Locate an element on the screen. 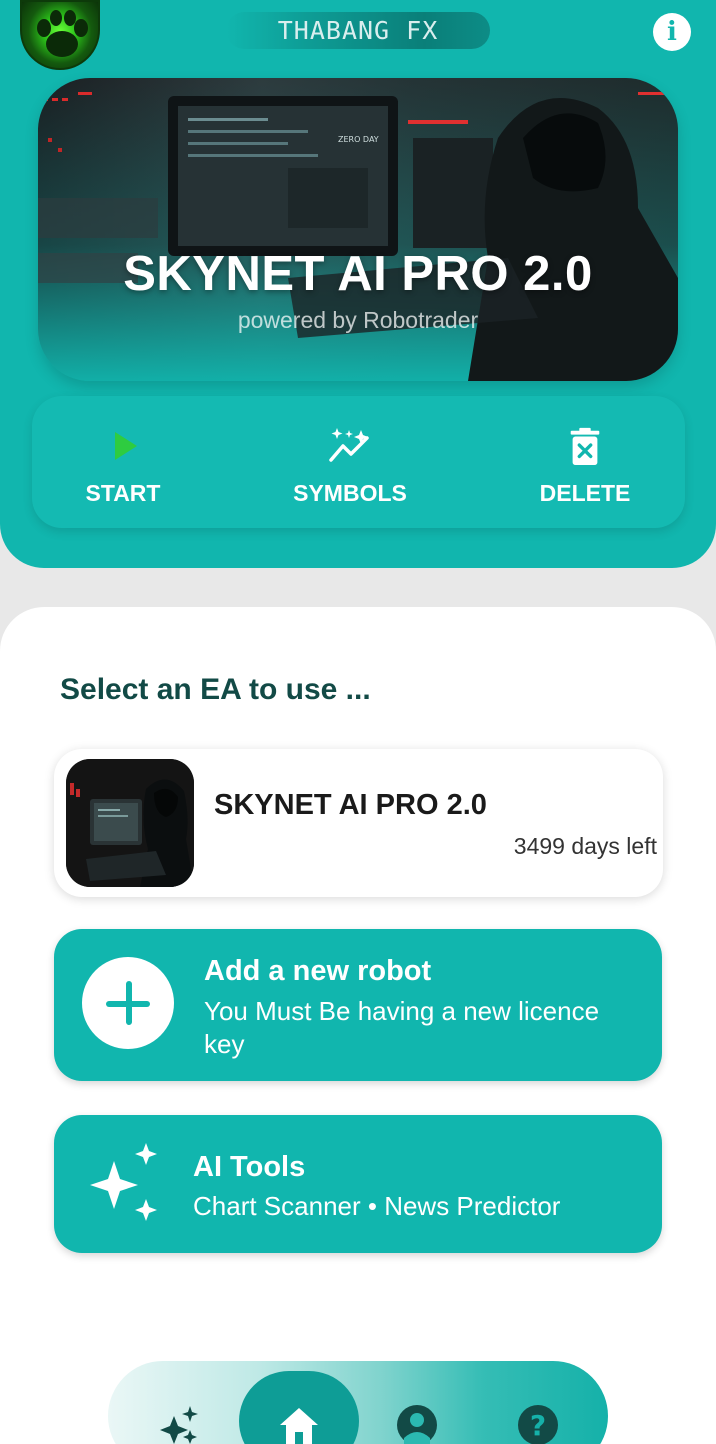  hero-subtitle: powered by Robotrader is located at coordinates (358, 320).